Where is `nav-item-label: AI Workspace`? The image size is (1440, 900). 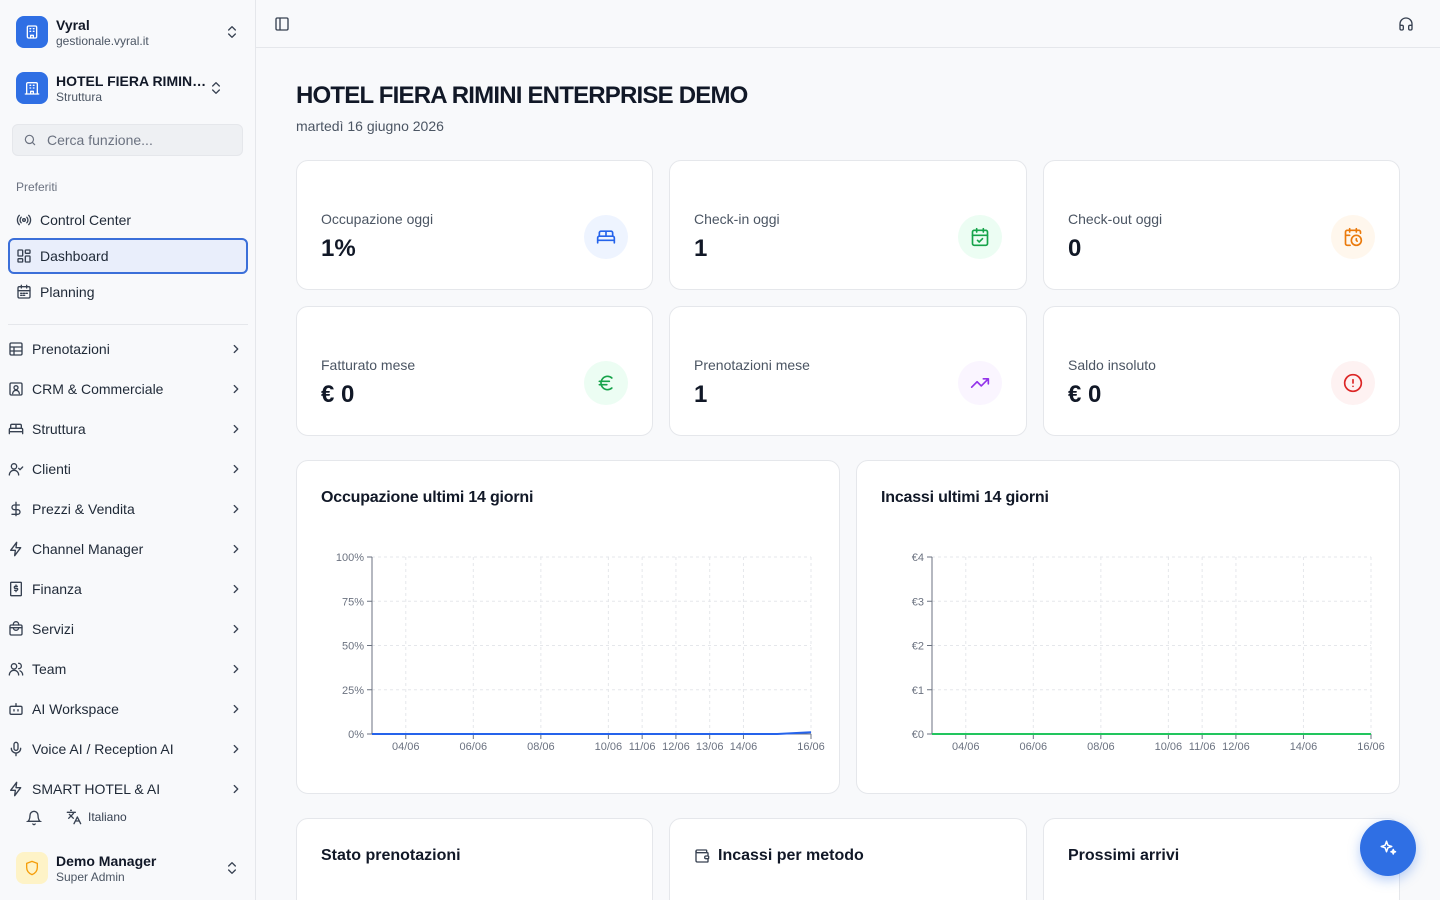 nav-item-label: AI Workspace is located at coordinates (75, 709).